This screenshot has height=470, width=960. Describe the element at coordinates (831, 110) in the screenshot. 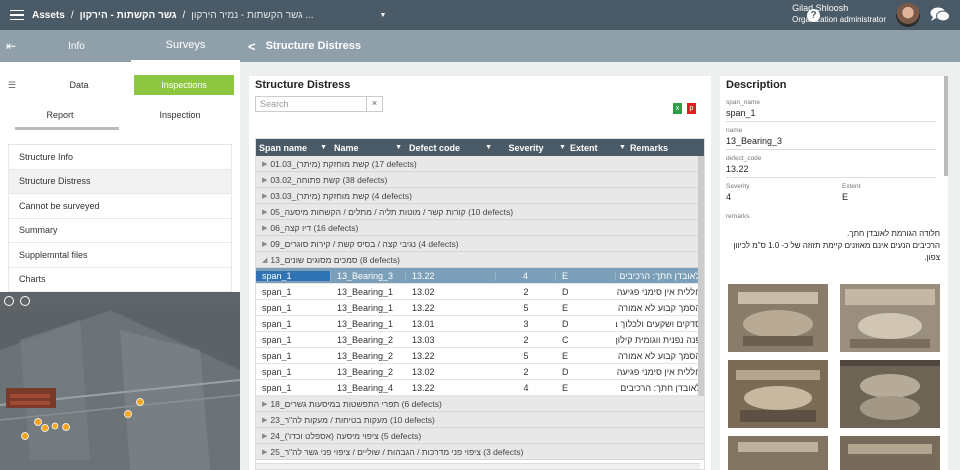

I see `field-span-name: span_name span_1` at that location.